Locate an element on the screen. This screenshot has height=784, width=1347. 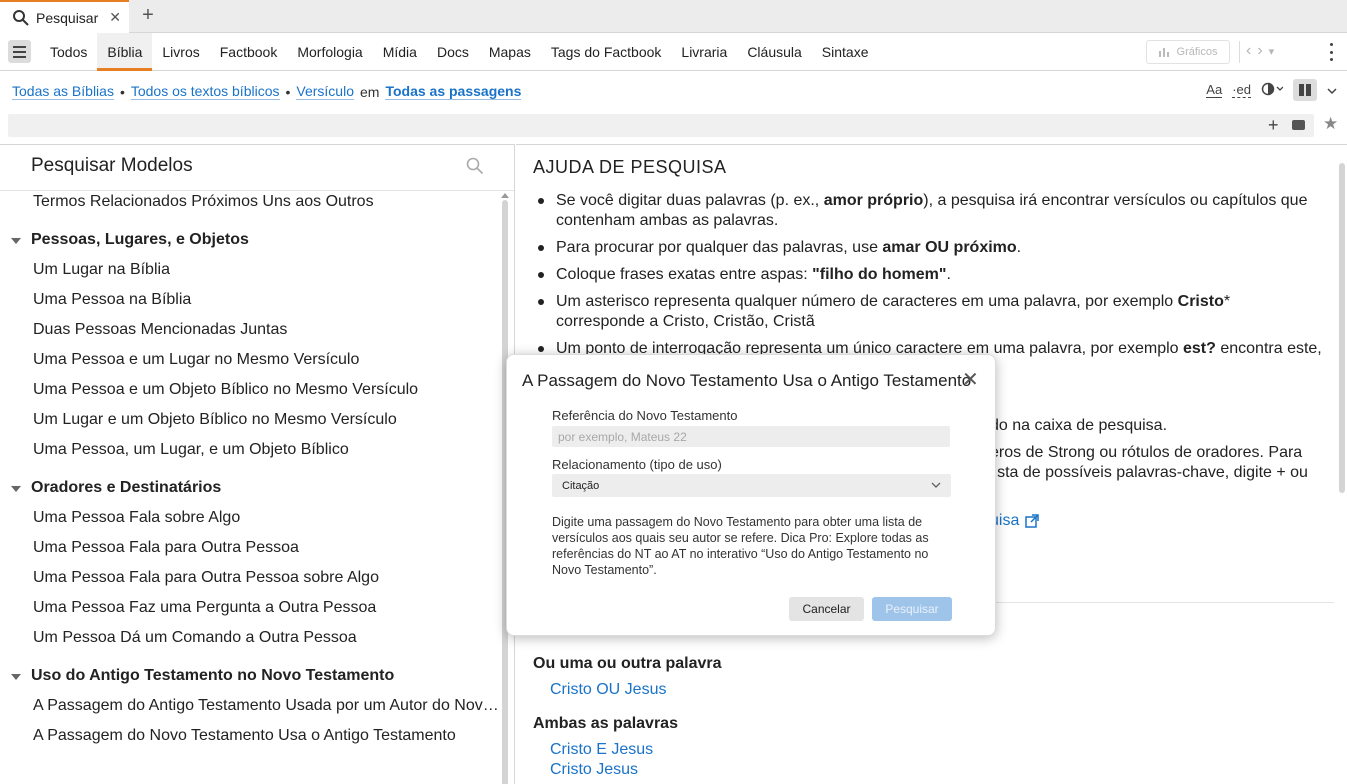
nav-item: Morfologia is located at coordinates (329, 52).